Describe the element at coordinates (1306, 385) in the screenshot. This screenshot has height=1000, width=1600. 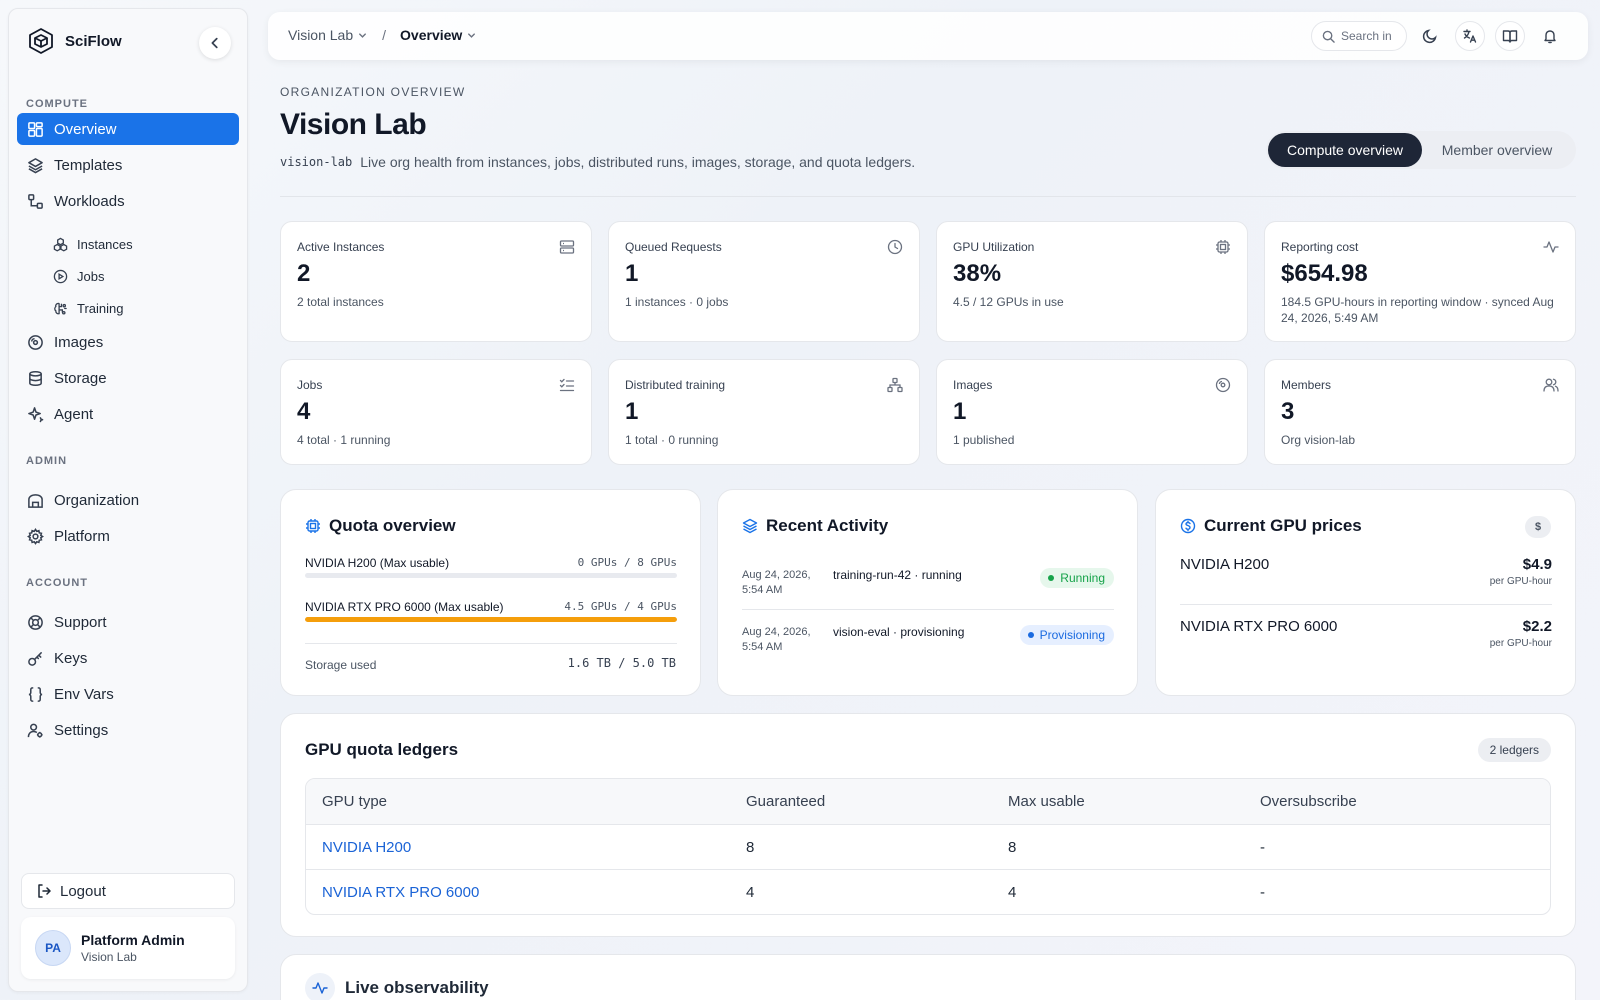
I see `stat-label: Members` at that location.